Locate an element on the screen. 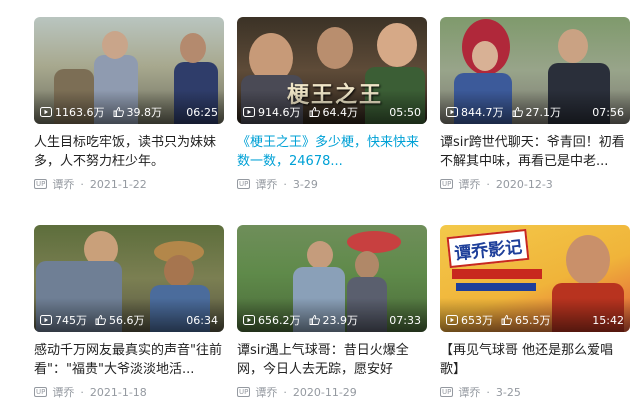 Image resolution: width=640 pixels, height=403 pixels. video-title: 【再见气球哥 他还是那么爱唱歌】 is located at coordinates (535, 360).